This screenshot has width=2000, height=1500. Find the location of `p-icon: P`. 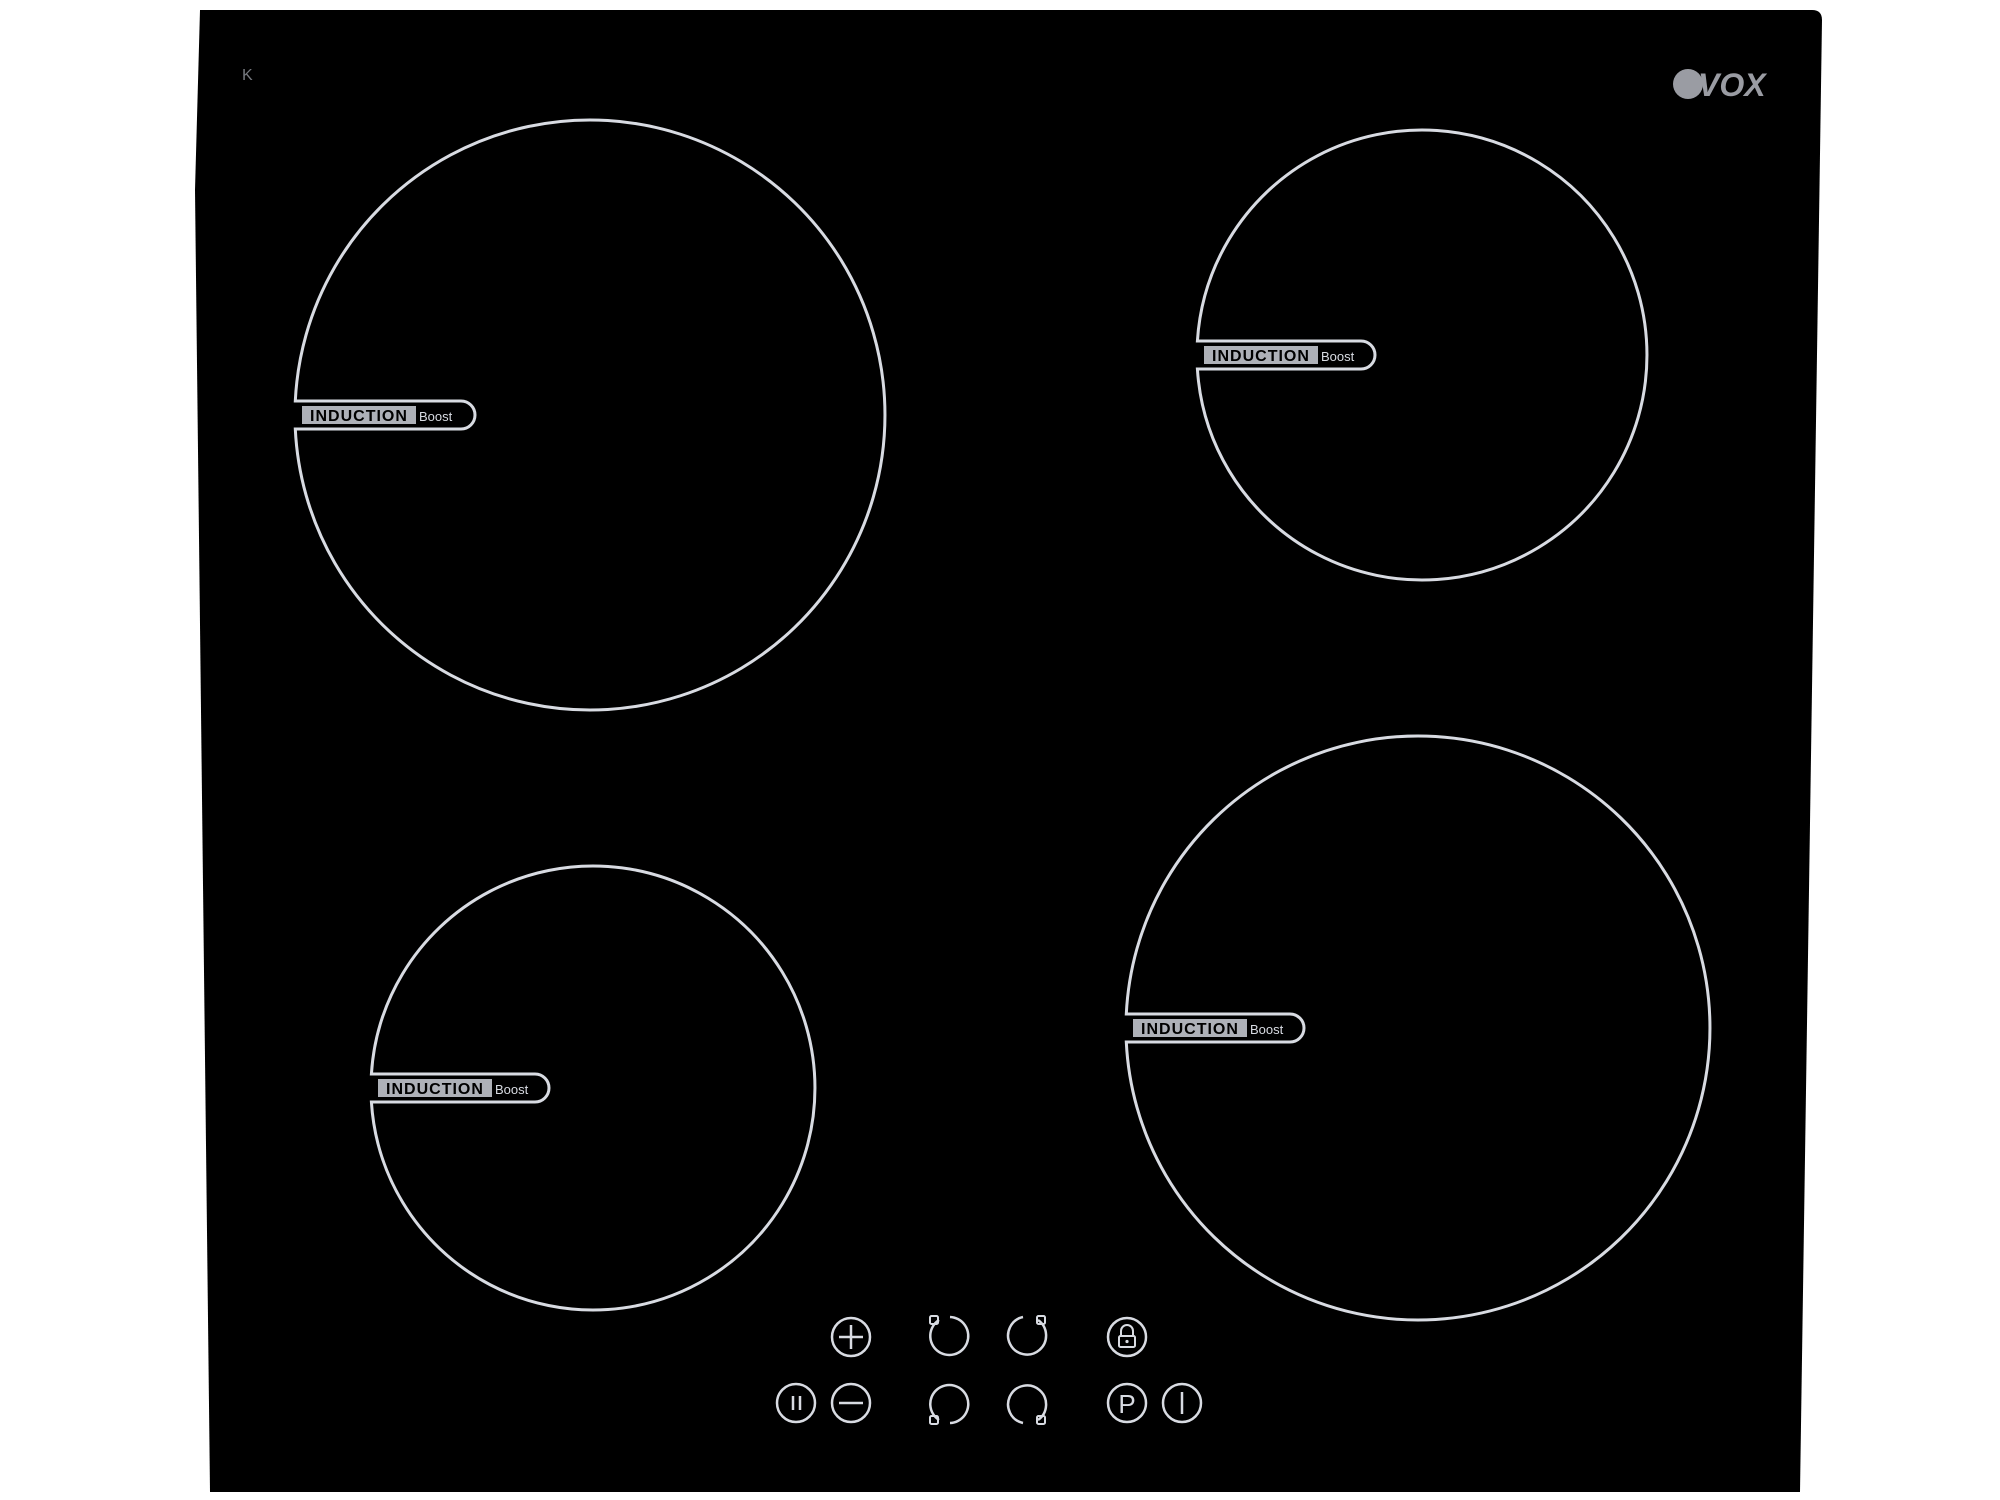

p-icon: P is located at coordinates (1126, 1404).